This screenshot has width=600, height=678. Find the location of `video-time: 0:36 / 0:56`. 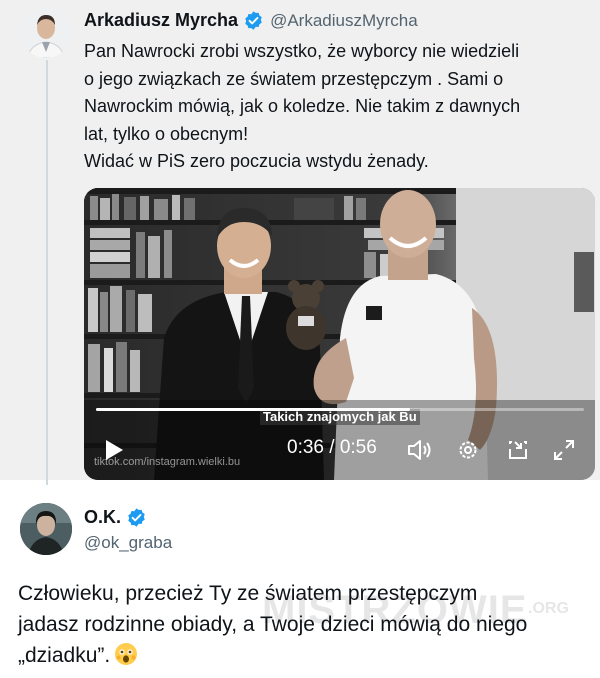

video-time: 0:36 / 0:56 is located at coordinates (332, 447).